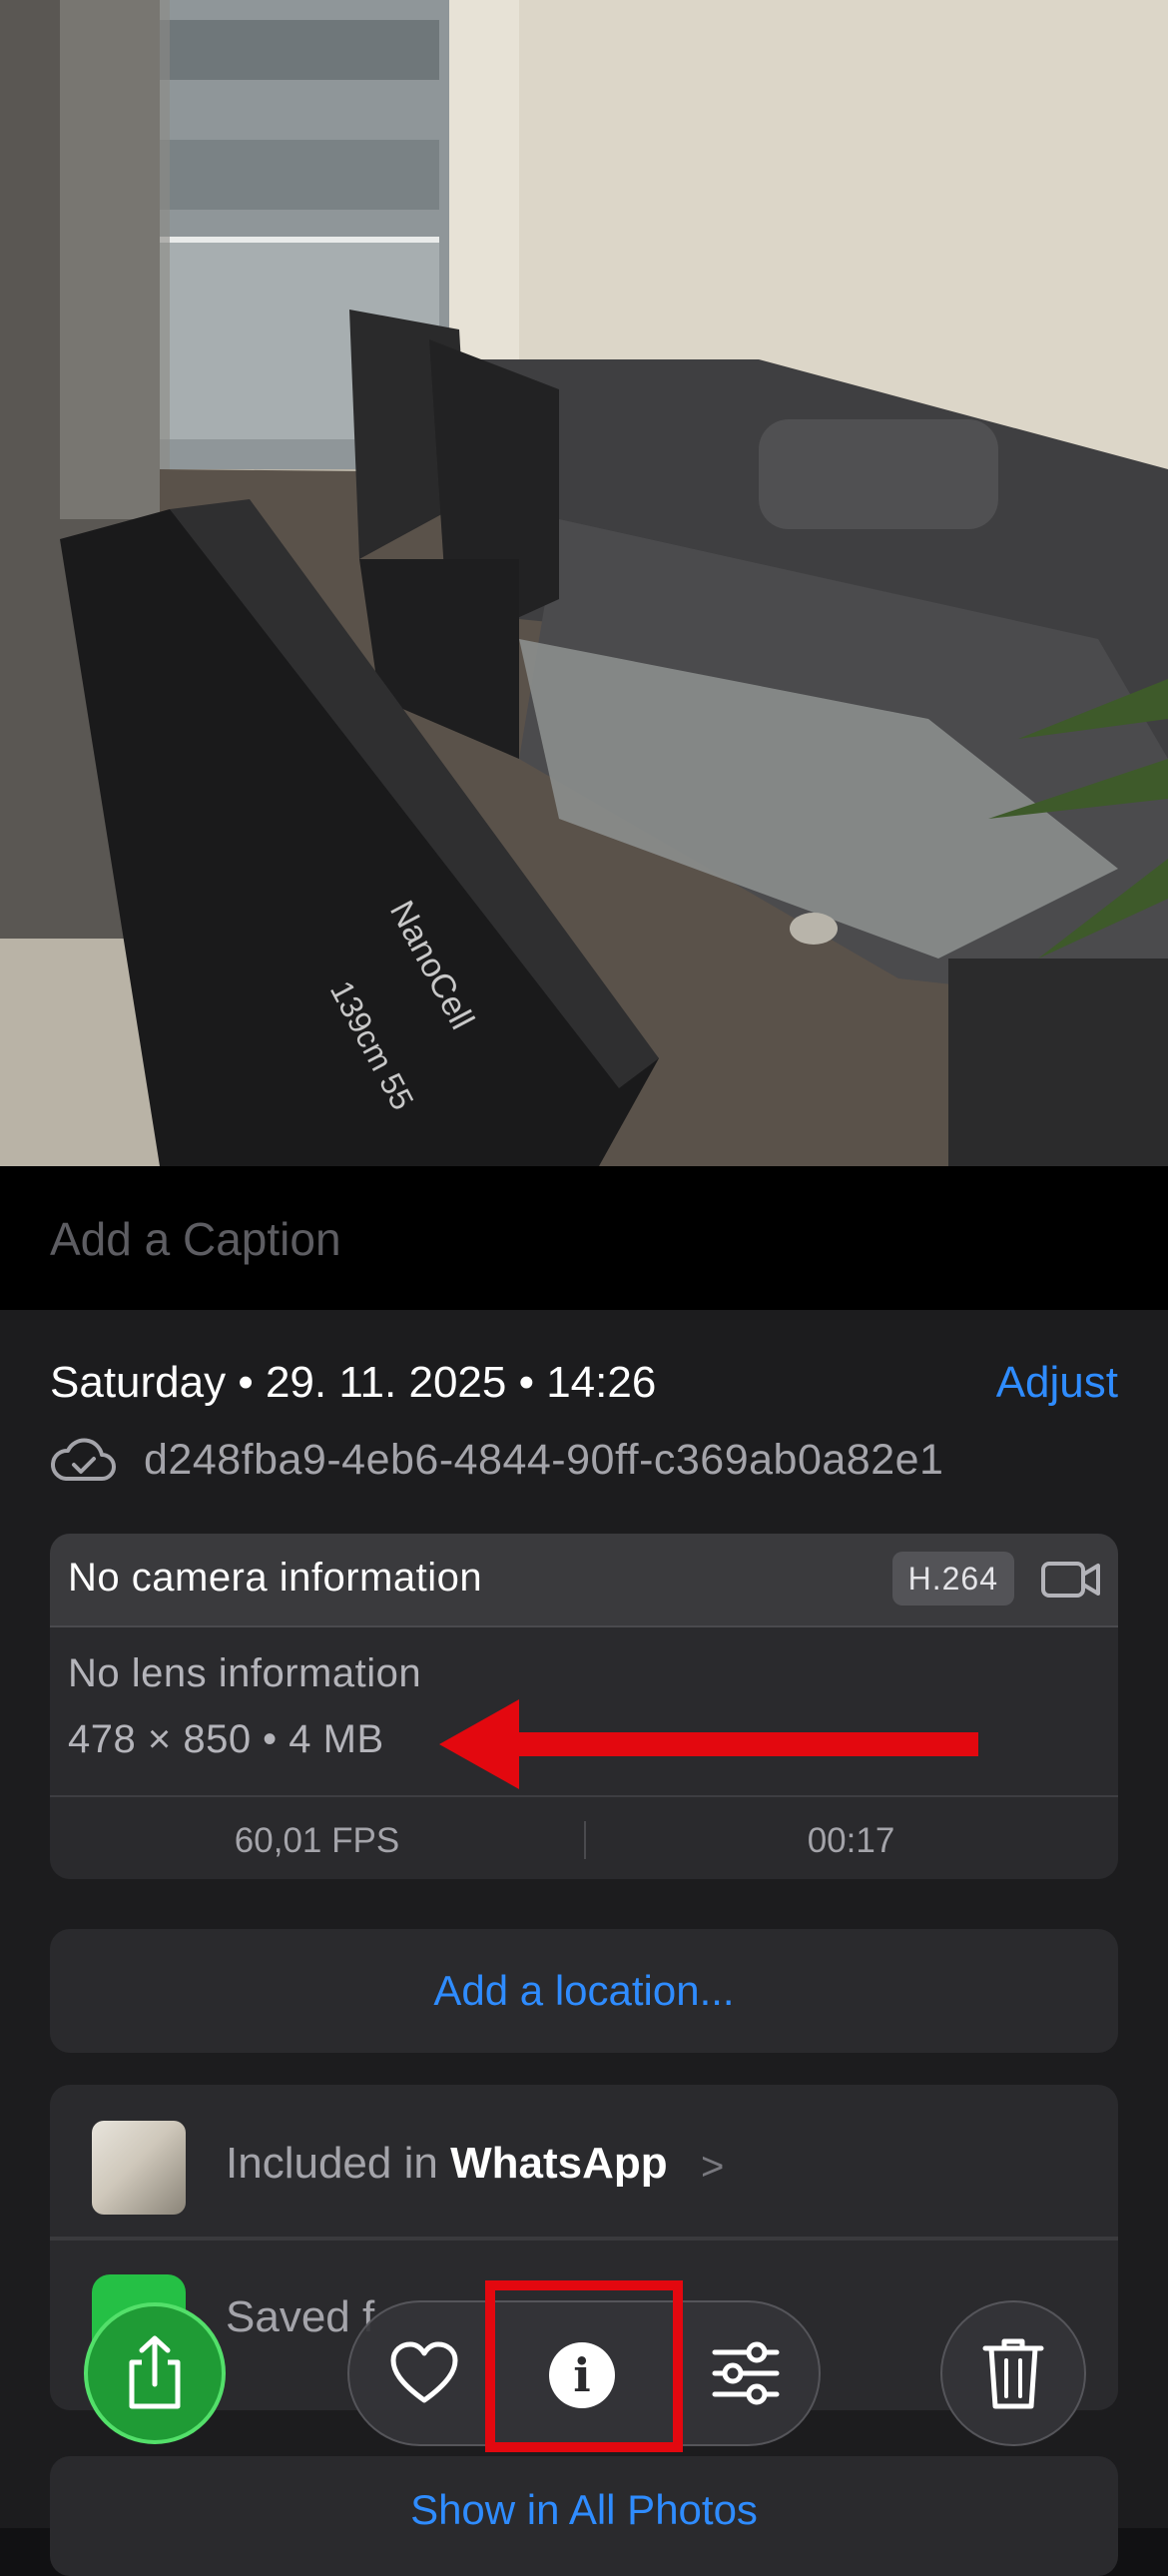 This screenshot has height=2576, width=1168. Describe the element at coordinates (83, 1459) in the screenshot. I see `icloud-check-icon` at that location.